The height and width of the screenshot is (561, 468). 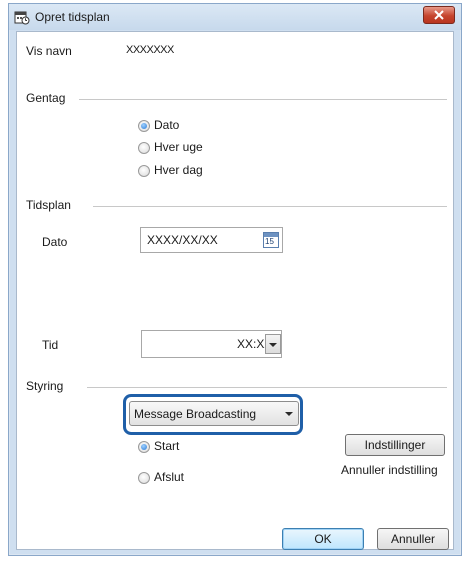 What do you see at coordinates (211, 344) in the screenshot?
I see `time-input: XX:XX` at bounding box center [211, 344].